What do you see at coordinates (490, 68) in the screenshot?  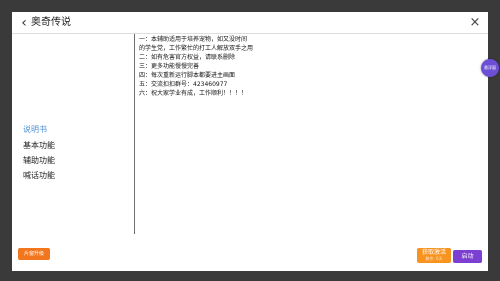 I see `floating-window-badge: 悬浮窗` at bounding box center [490, 68].